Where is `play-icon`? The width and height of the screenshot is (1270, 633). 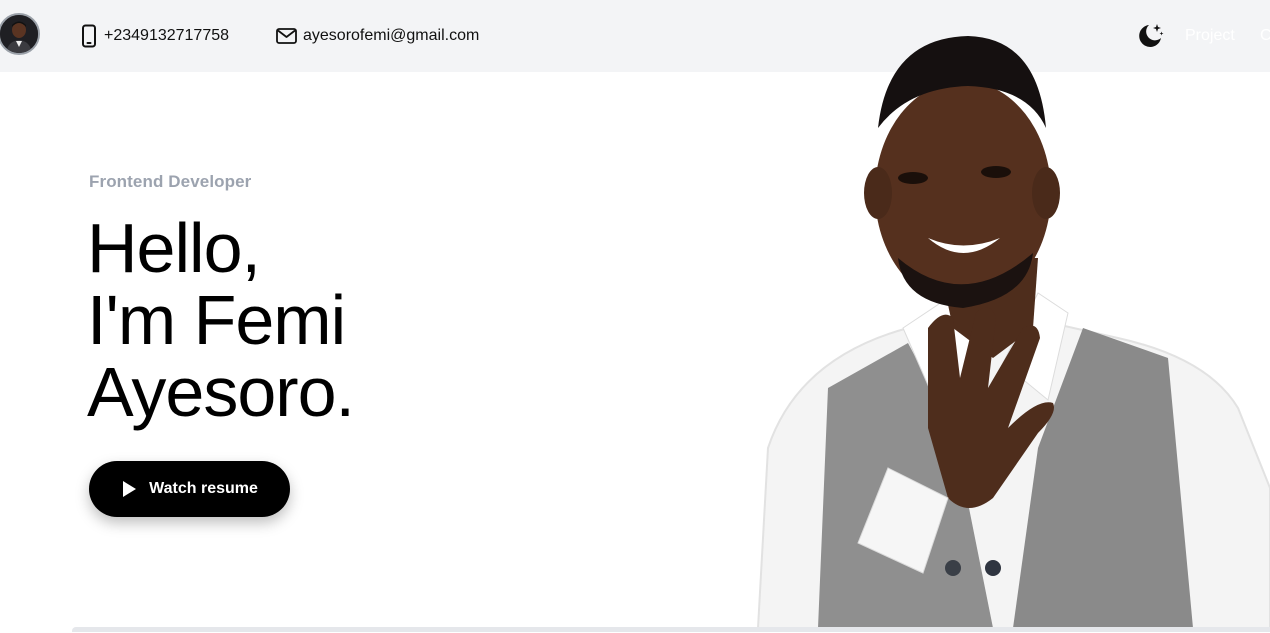 play-icon is located at coordinates (129, 489).